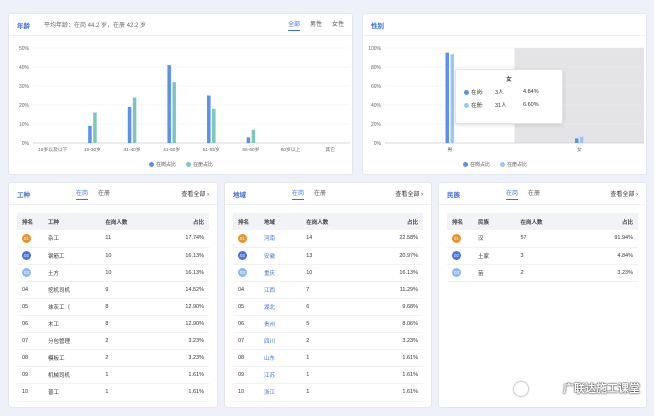 This screenshot has height=416, width=654. Describe the element at coordinates (107, 324) in the screenshot. I see `cell-count: 8` at that location.